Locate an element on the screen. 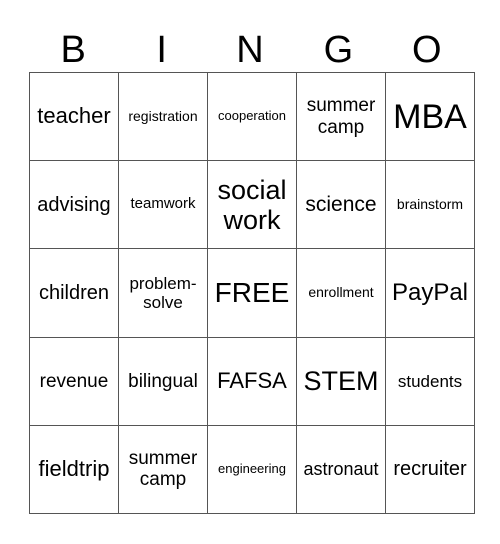 The width and height of the screenshot is (500, 544). bingo-cell: teacher is located at coordinates (74, 116).